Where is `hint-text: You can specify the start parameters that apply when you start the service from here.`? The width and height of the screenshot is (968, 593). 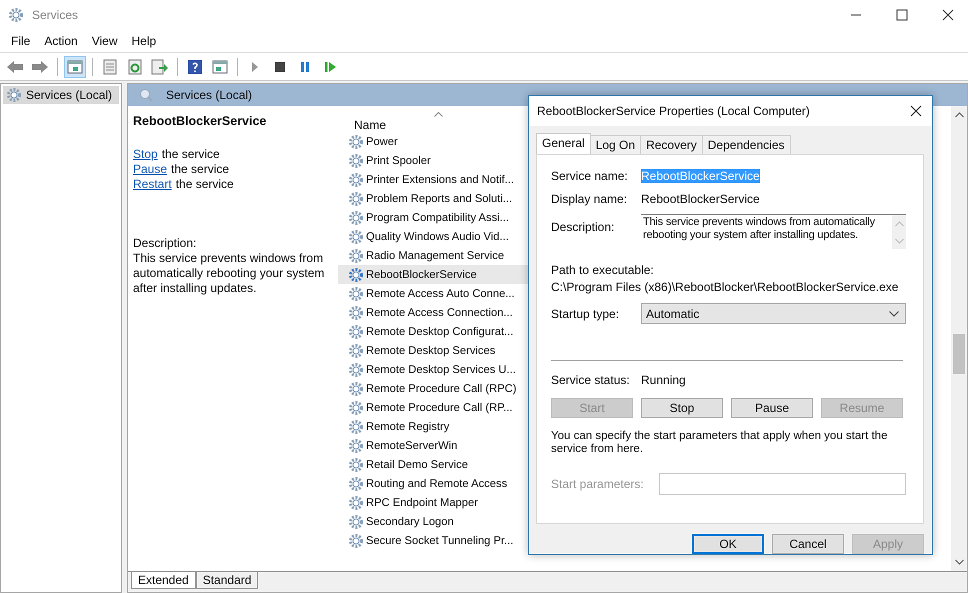
hint-text: You can specify the start parameters that apply when you start the service from here. is located at coordinates (719, 443).